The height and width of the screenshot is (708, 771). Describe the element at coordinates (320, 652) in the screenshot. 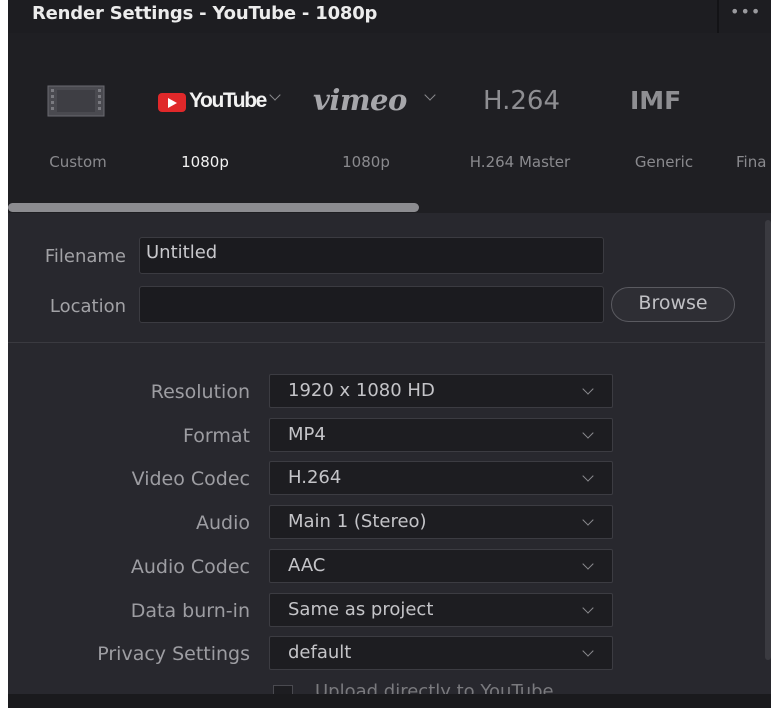

I see `dropdown-value: default` at that location.